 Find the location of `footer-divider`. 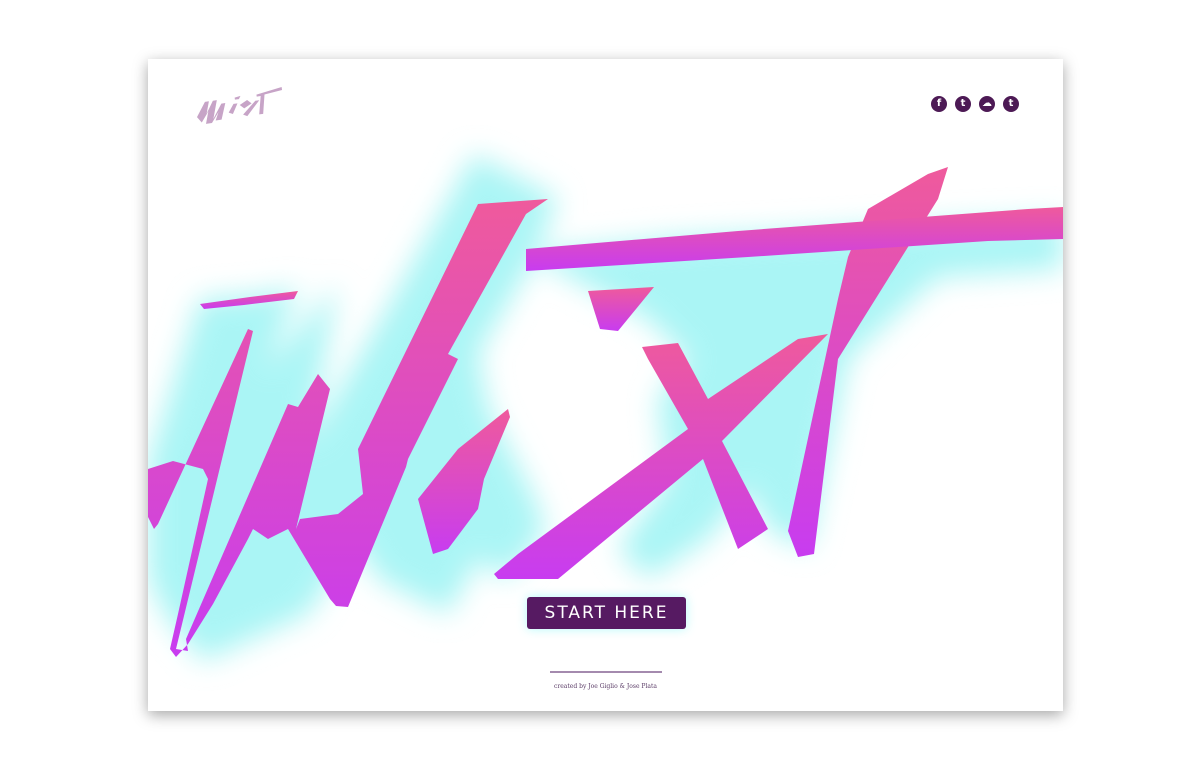

footer-divider is located at coordinates (606, 672).